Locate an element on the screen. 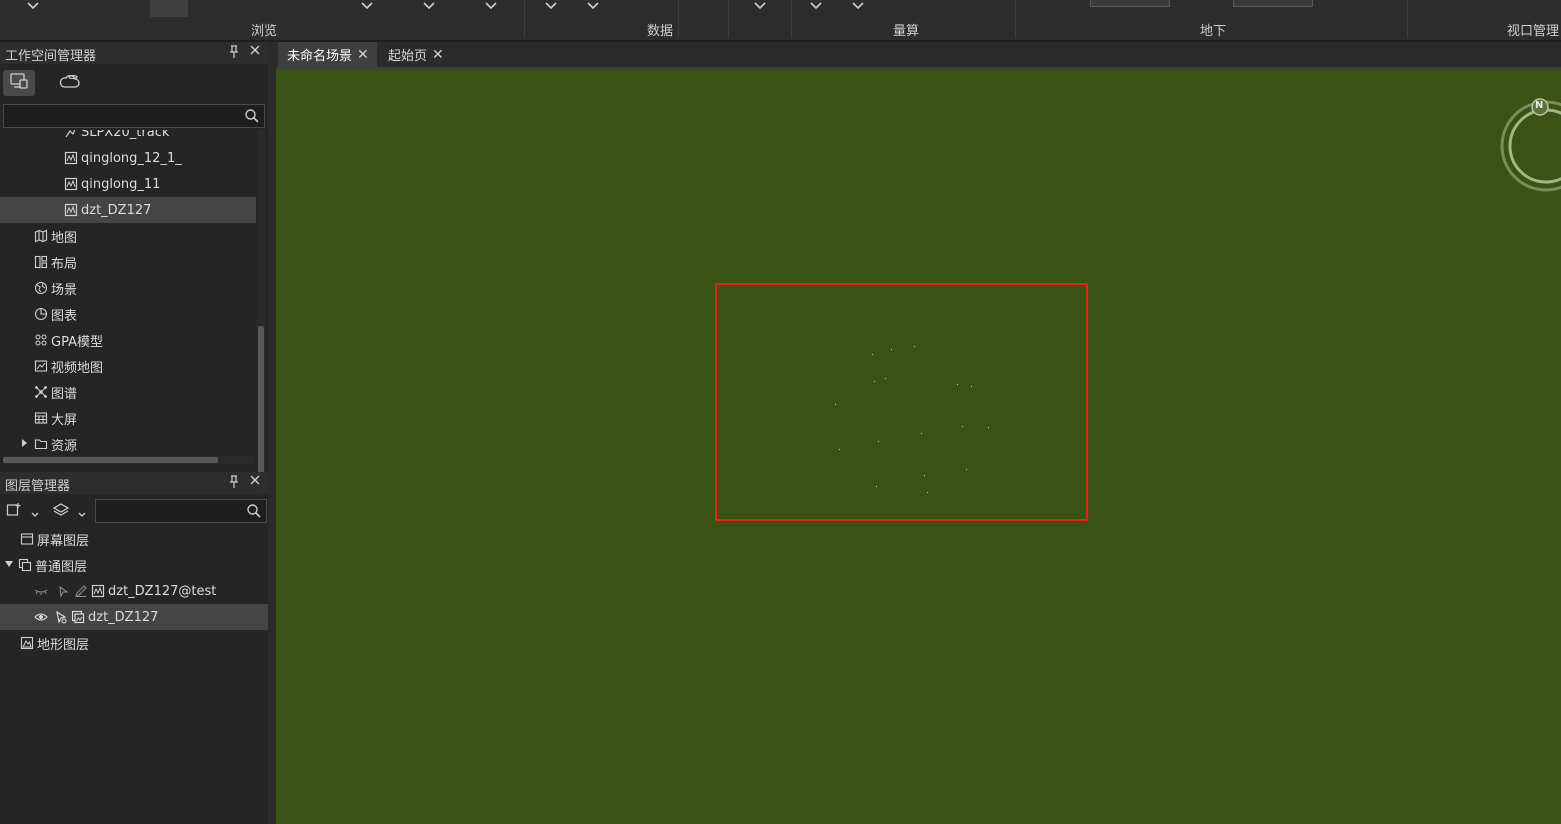 The height and width of the screenshot is (824, 1561). big-screen-icon is located at coordinates (41, 418).